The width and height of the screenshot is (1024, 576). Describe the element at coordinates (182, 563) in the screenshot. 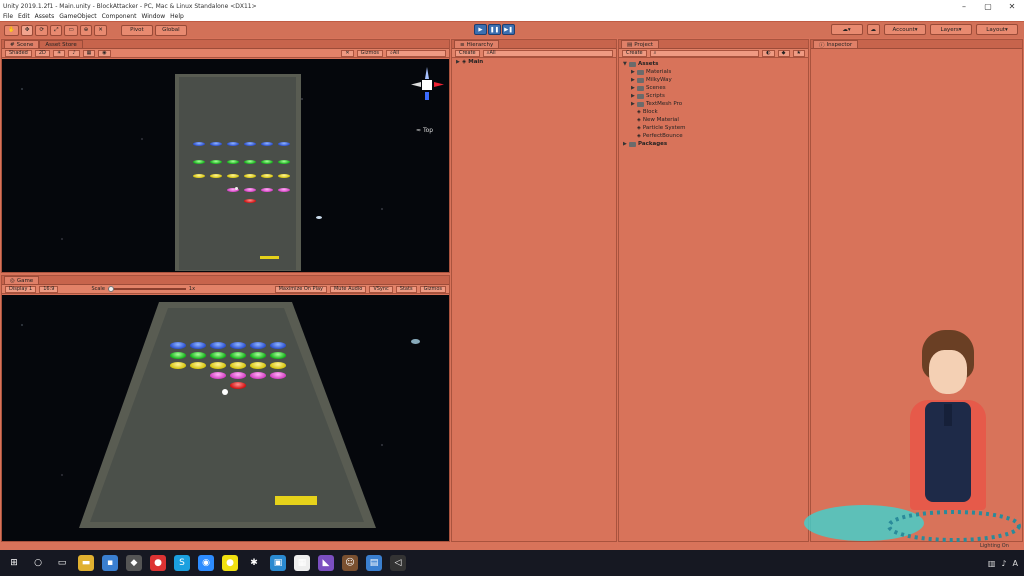

I see `skype-icon: S` at that location.